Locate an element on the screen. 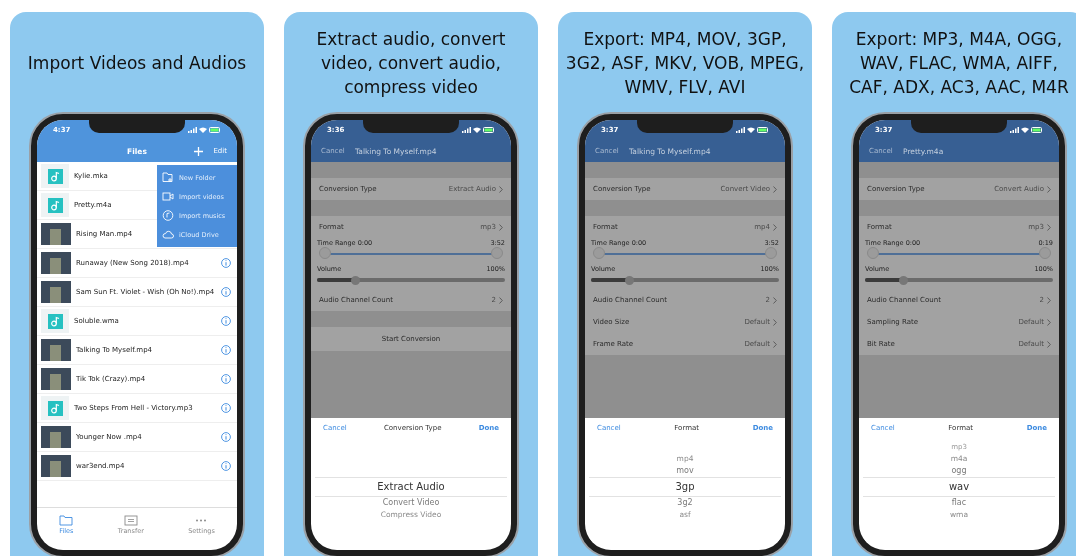 The width and height of the screenshot is (1076, 556). picker-option: Extract Audio is located at coordinates (411, 487).